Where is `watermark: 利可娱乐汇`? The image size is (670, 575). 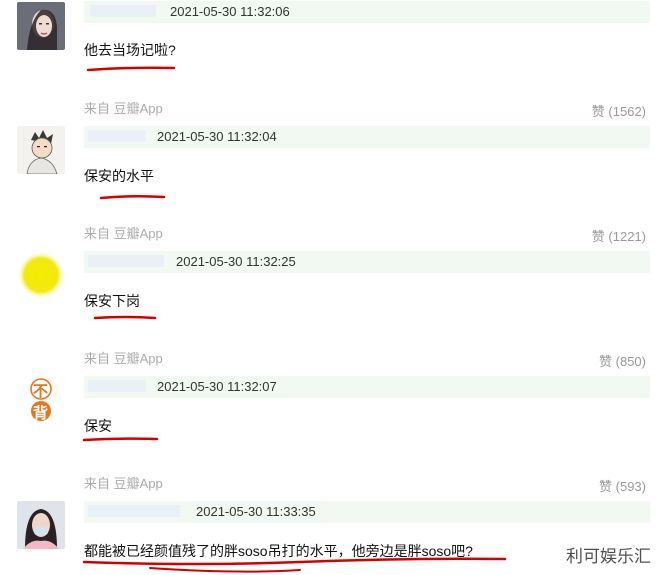
watermark: 利可娱乐汇 is located at coordinates (608, 556).